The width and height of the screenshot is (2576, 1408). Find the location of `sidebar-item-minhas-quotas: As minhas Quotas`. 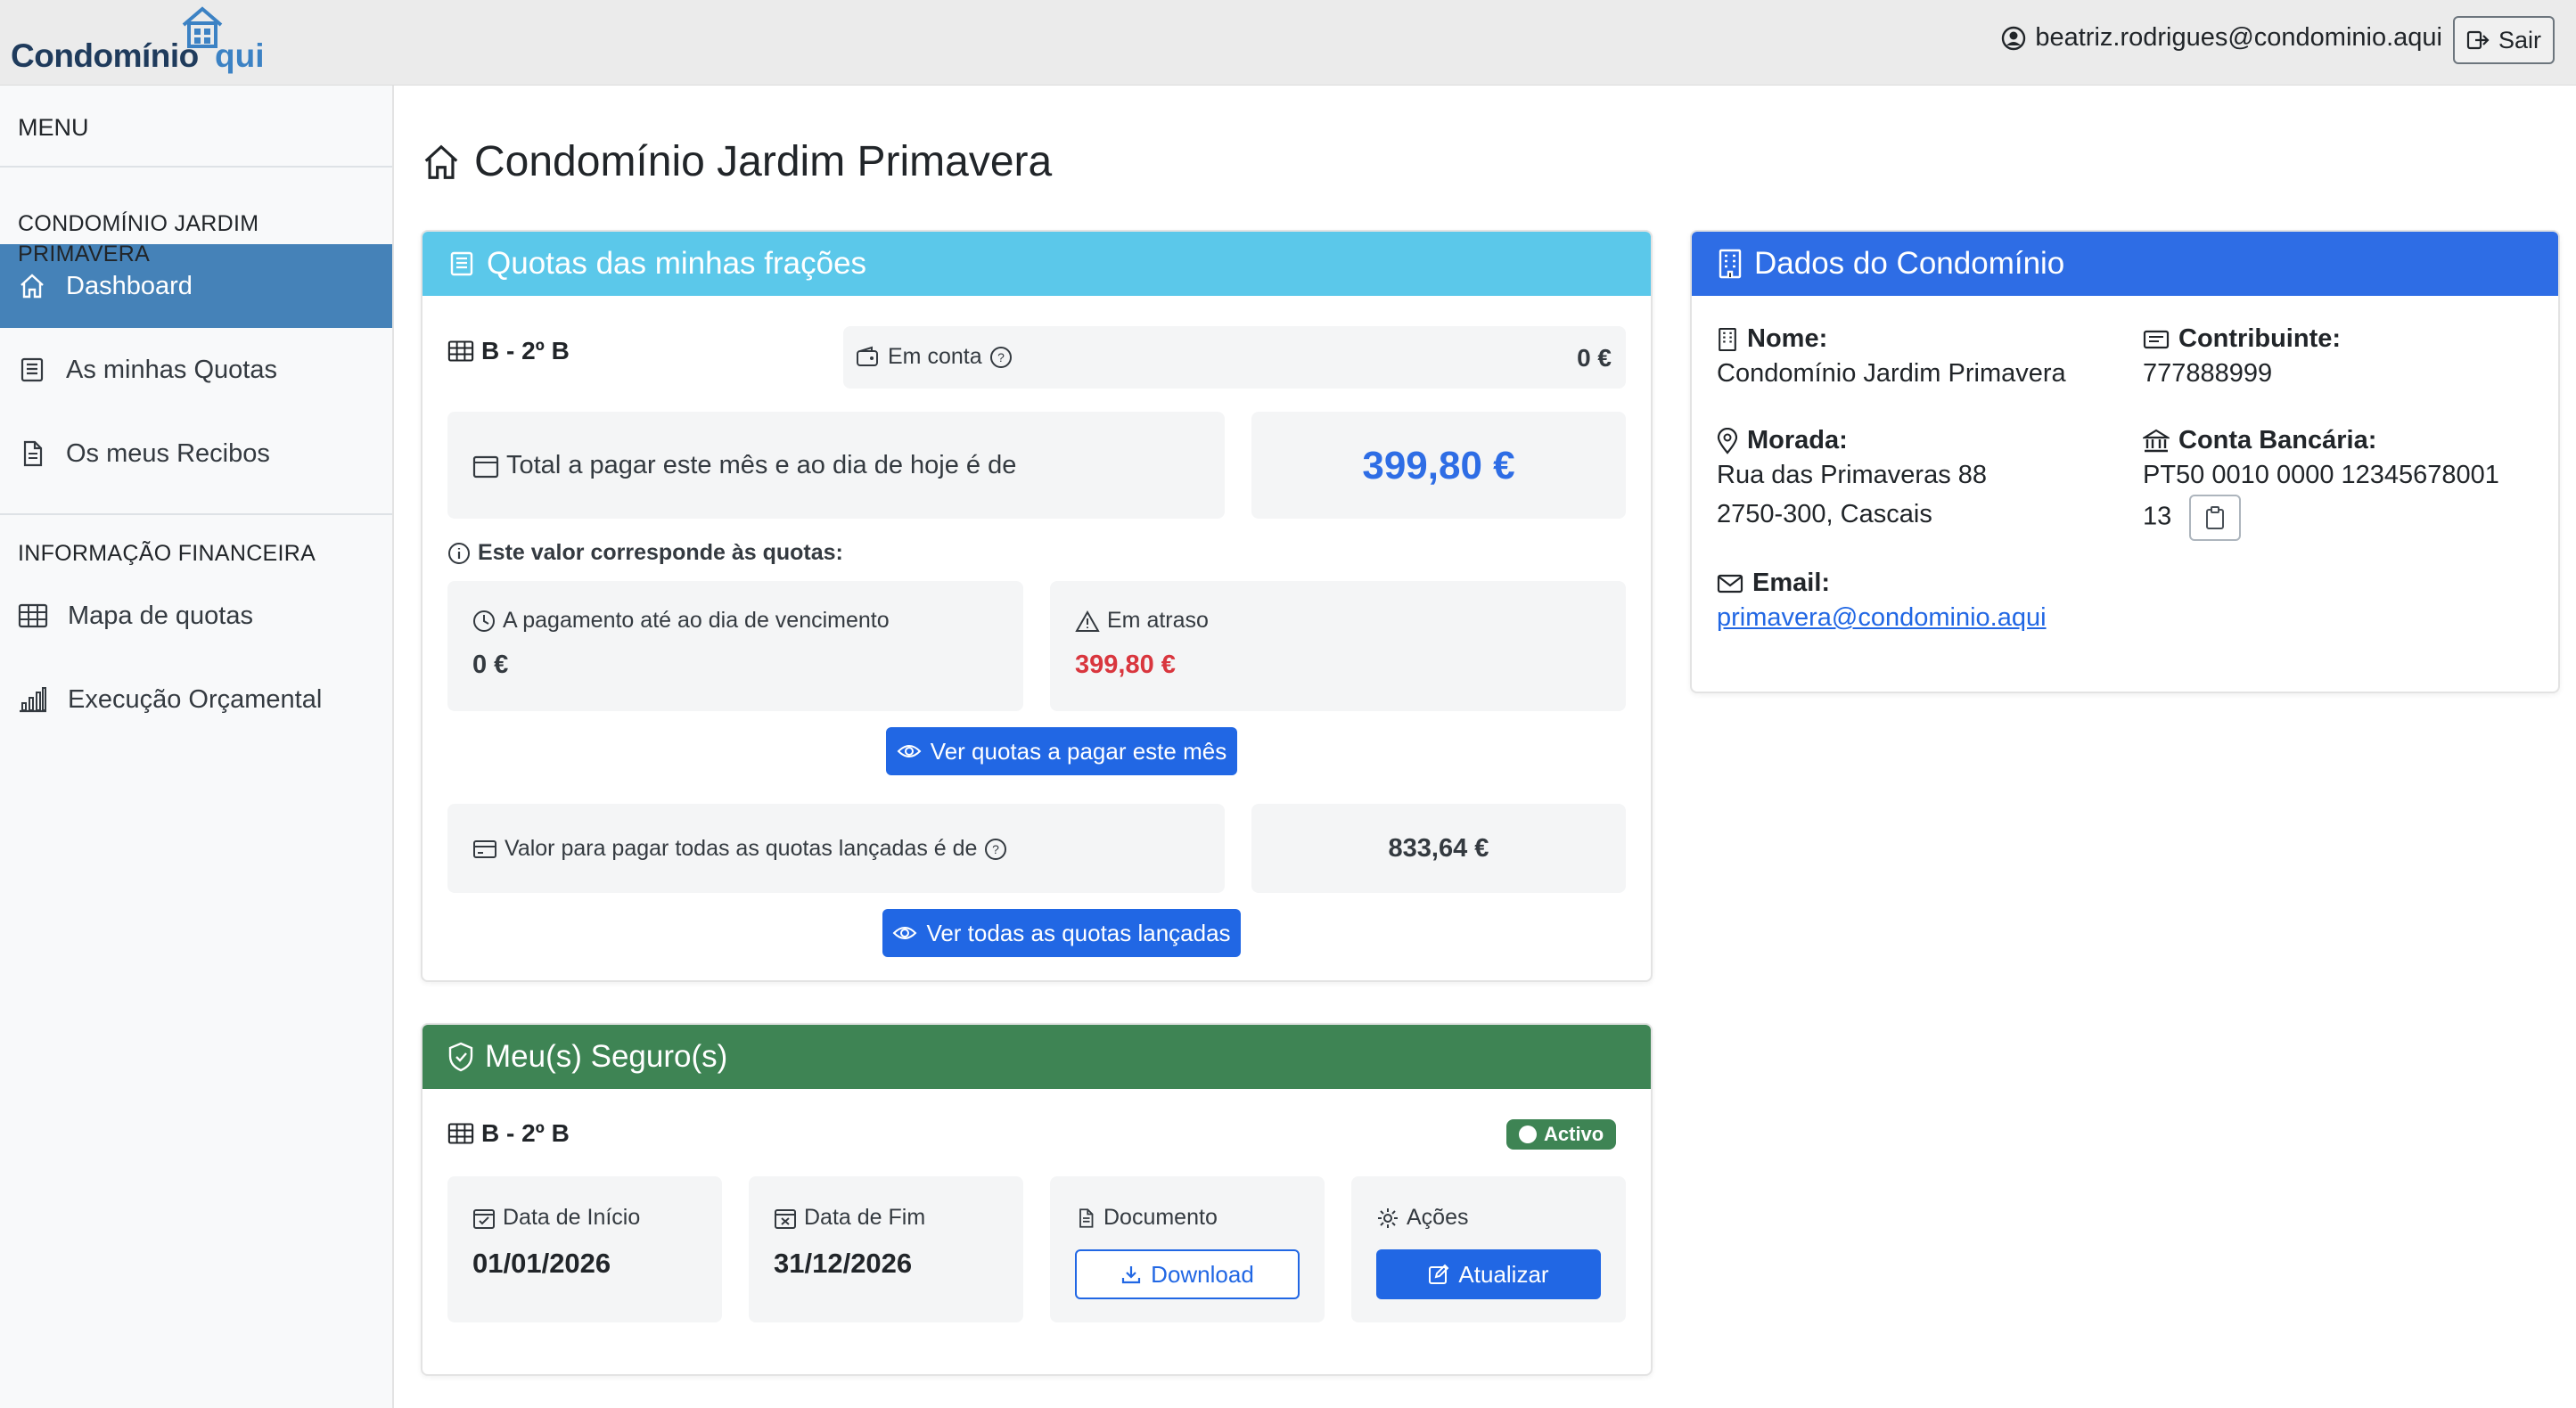

sidebar-item-minhas-quotas: As minhas Quotas is located at coordinates (196, 370).